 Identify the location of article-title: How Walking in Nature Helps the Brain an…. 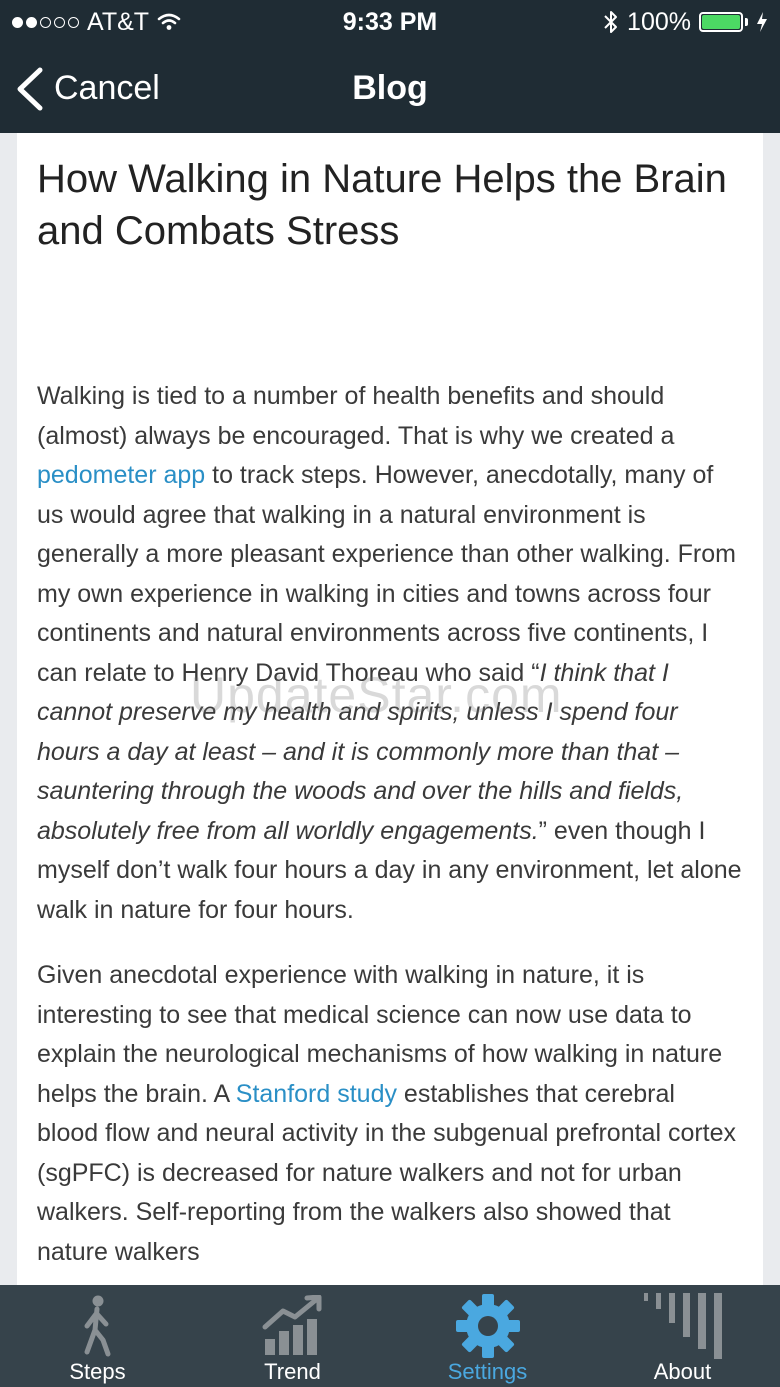
(382, 205).